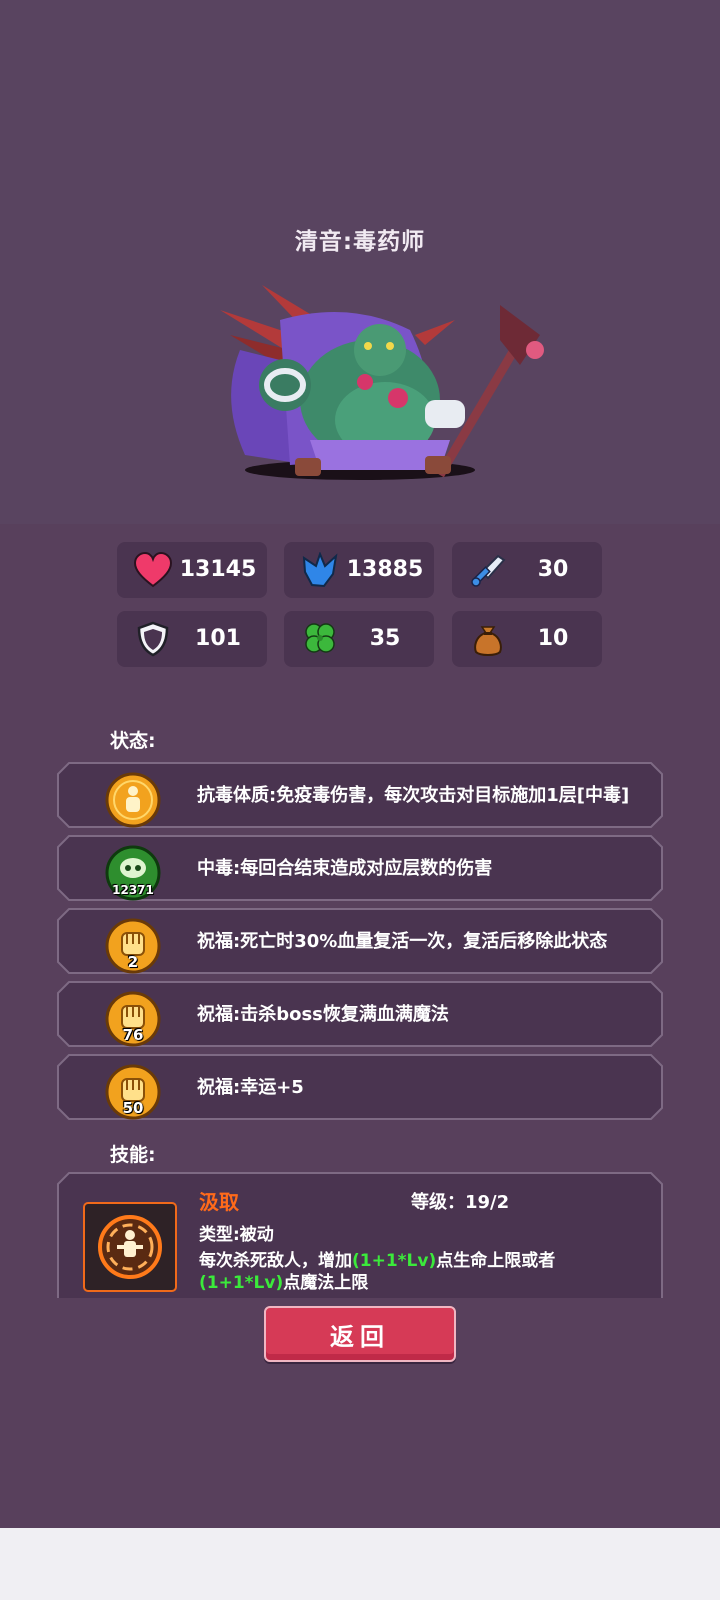 Image resolution: width=720 pixels, height=1600 pixels. I want to click on stat-luck: 35, so click(359, 639).